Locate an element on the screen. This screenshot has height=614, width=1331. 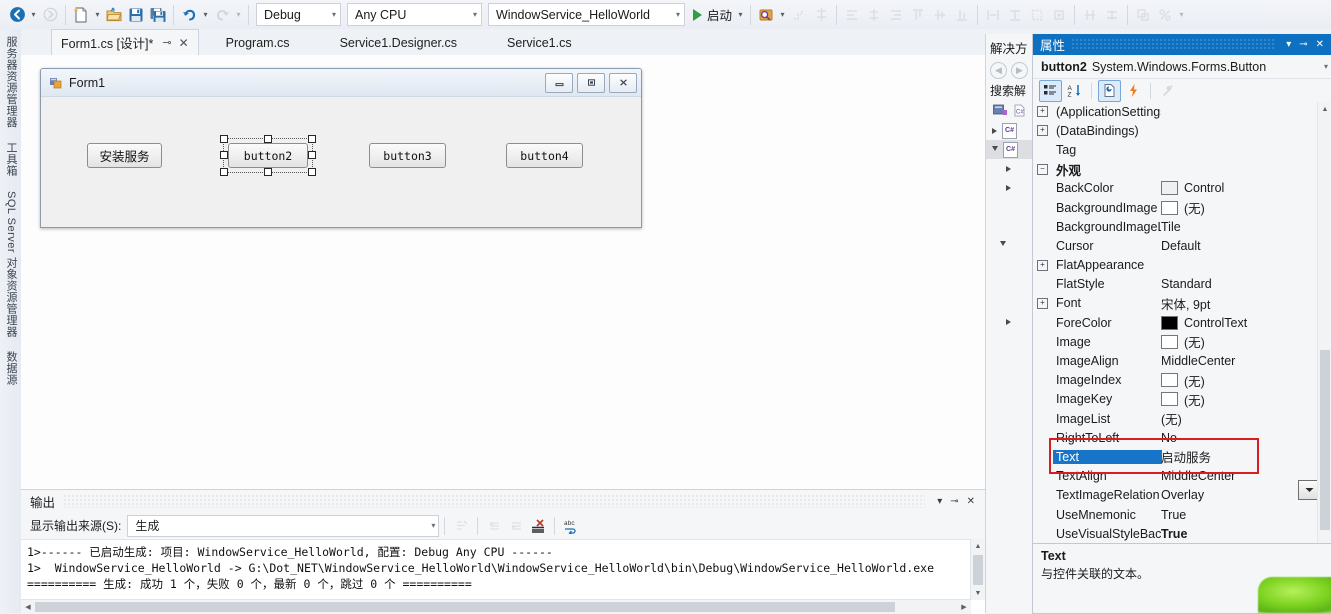
property-row-righttoleft: RightToLeft No is located at coordinates (1181, 437).